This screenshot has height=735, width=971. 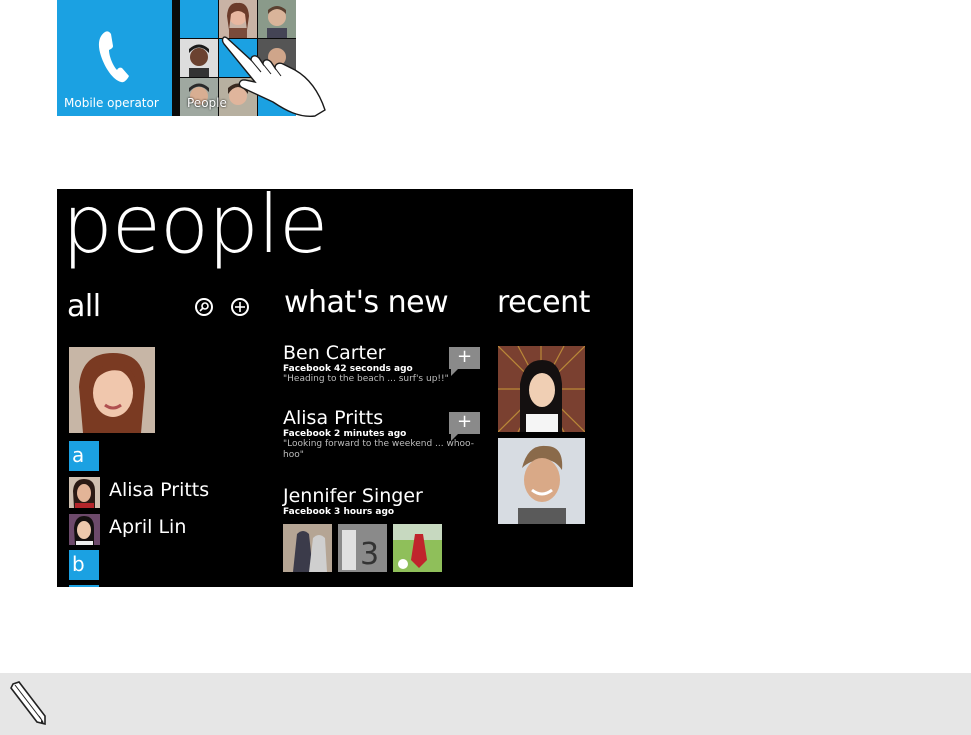 What do you see at coordinates (148, 527) in the screenshot?
I see `contact-name: April Lin` at bounding box center [148, 527].